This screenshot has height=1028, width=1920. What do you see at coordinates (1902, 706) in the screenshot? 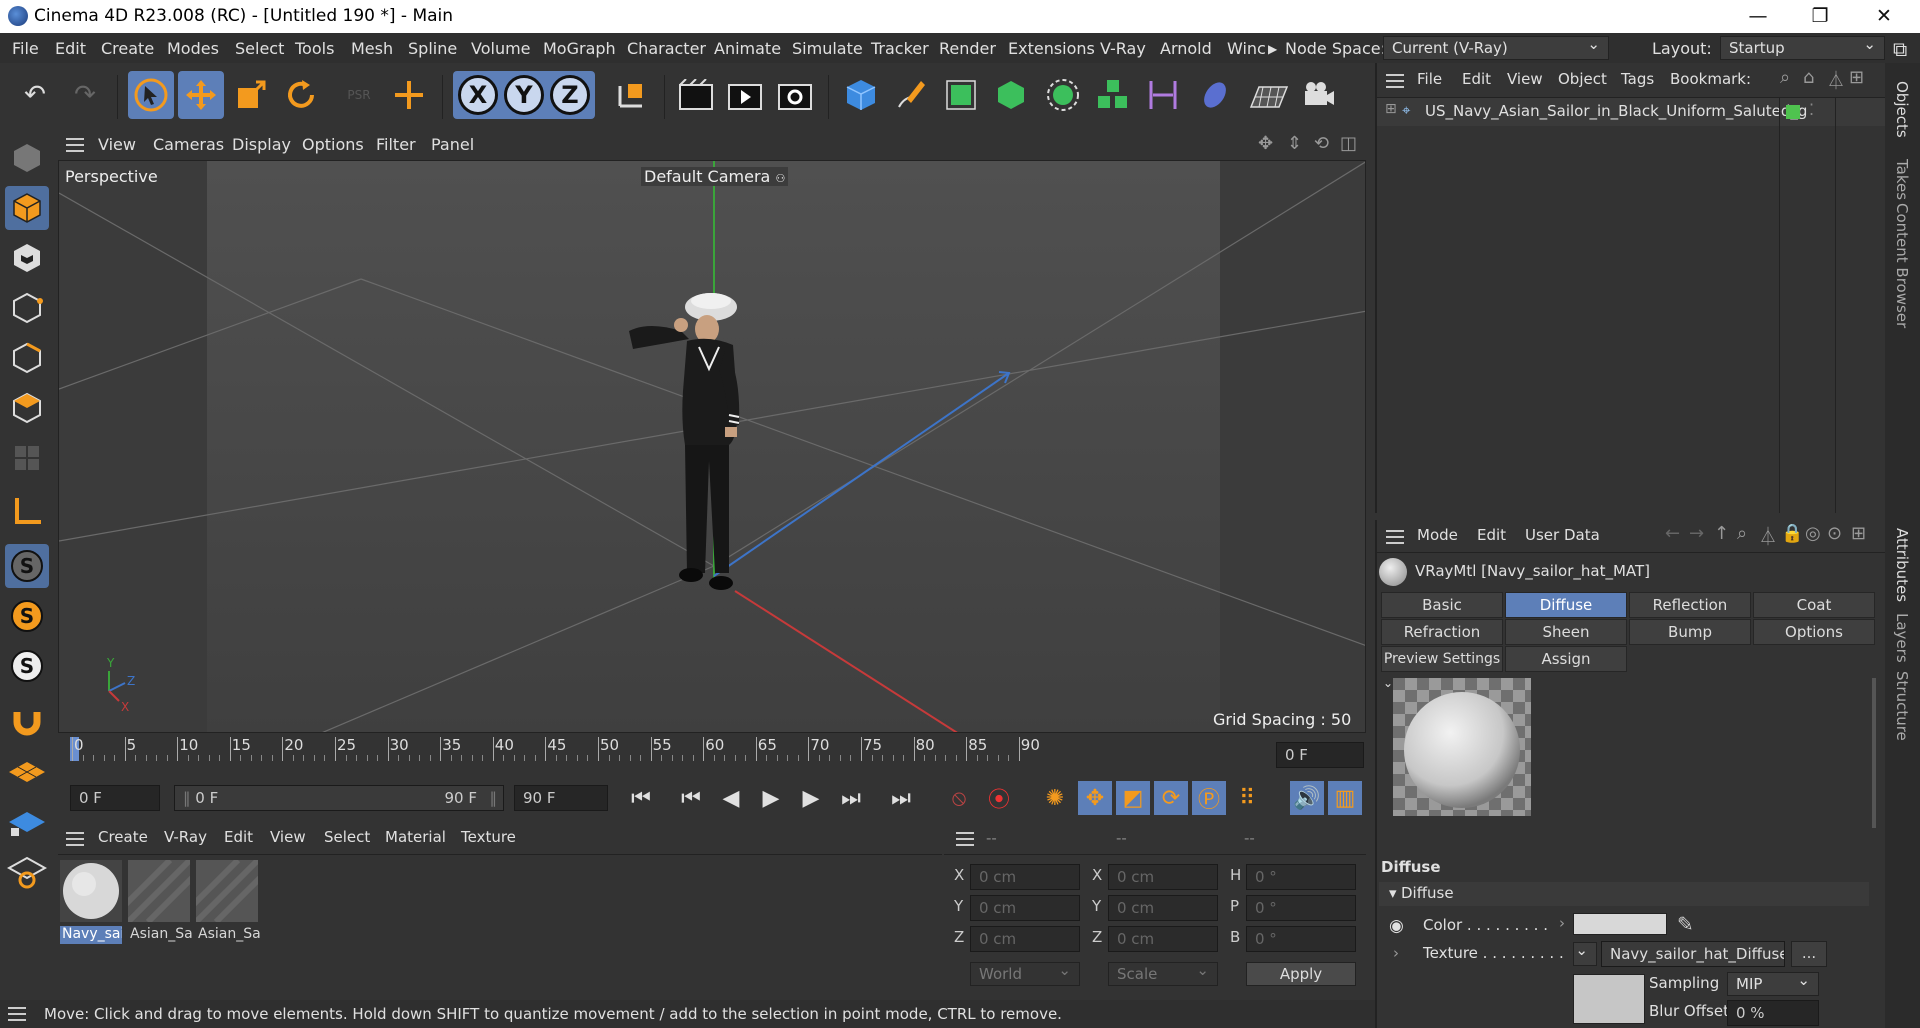
I see `side-tab-structure: Structure` at bounding box center [1902, 706].